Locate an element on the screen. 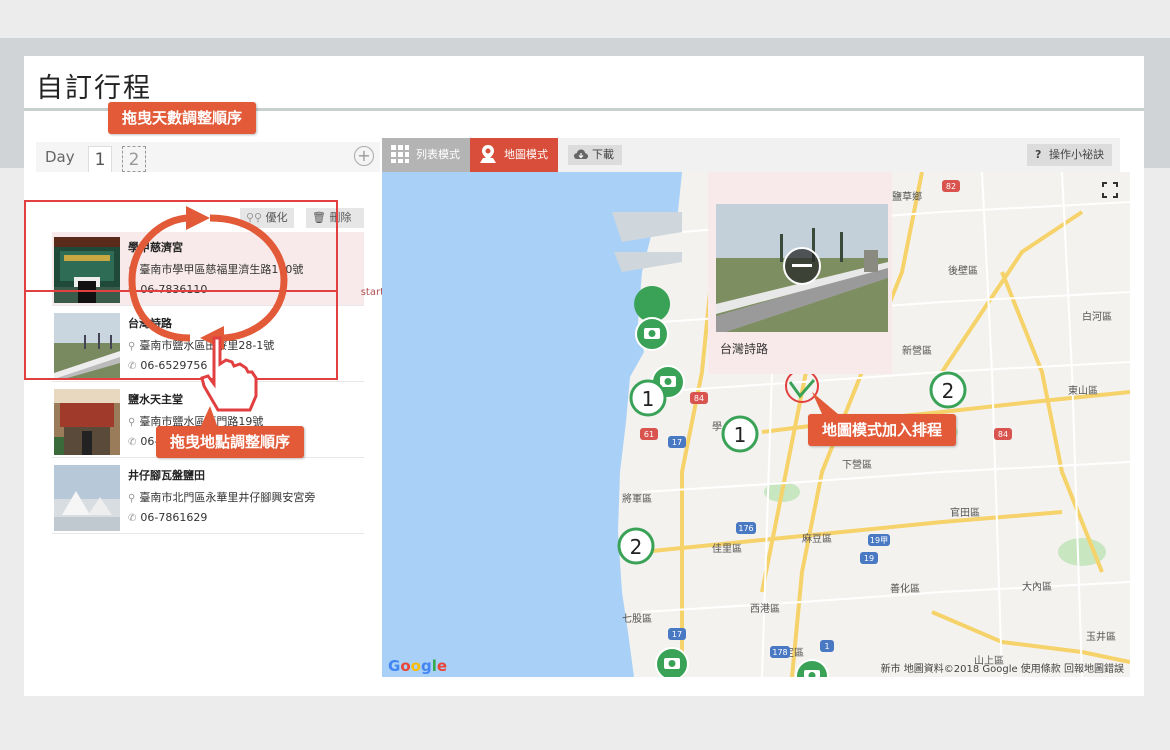  place-label: 西港區 is located at coordinates (765, 609).